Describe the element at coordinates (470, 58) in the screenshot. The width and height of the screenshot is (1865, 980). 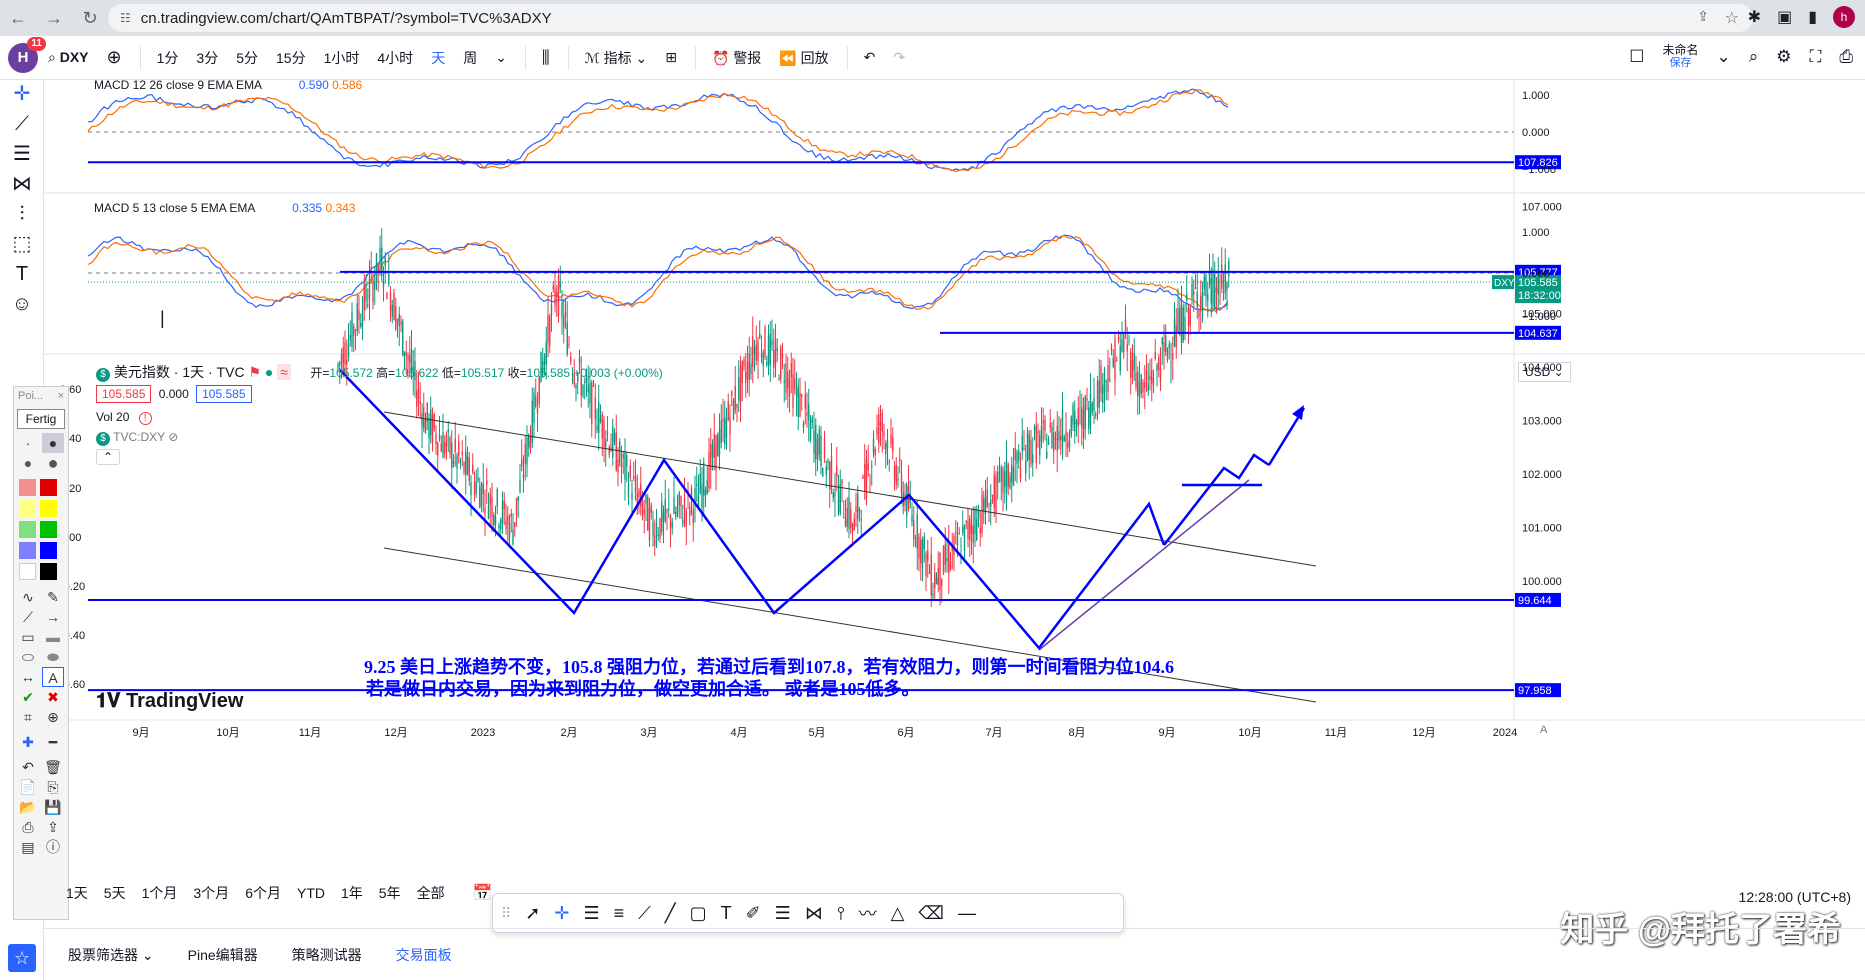
I see `interval-1w: 周` at that location.